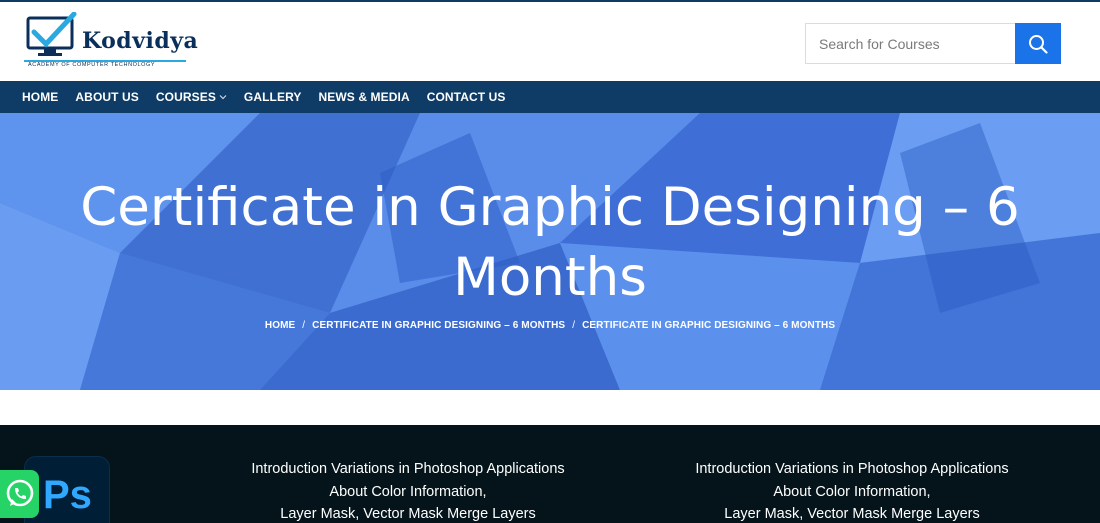  I want to click on nav-item-about-us: ABOUT US, so click(106, 97).